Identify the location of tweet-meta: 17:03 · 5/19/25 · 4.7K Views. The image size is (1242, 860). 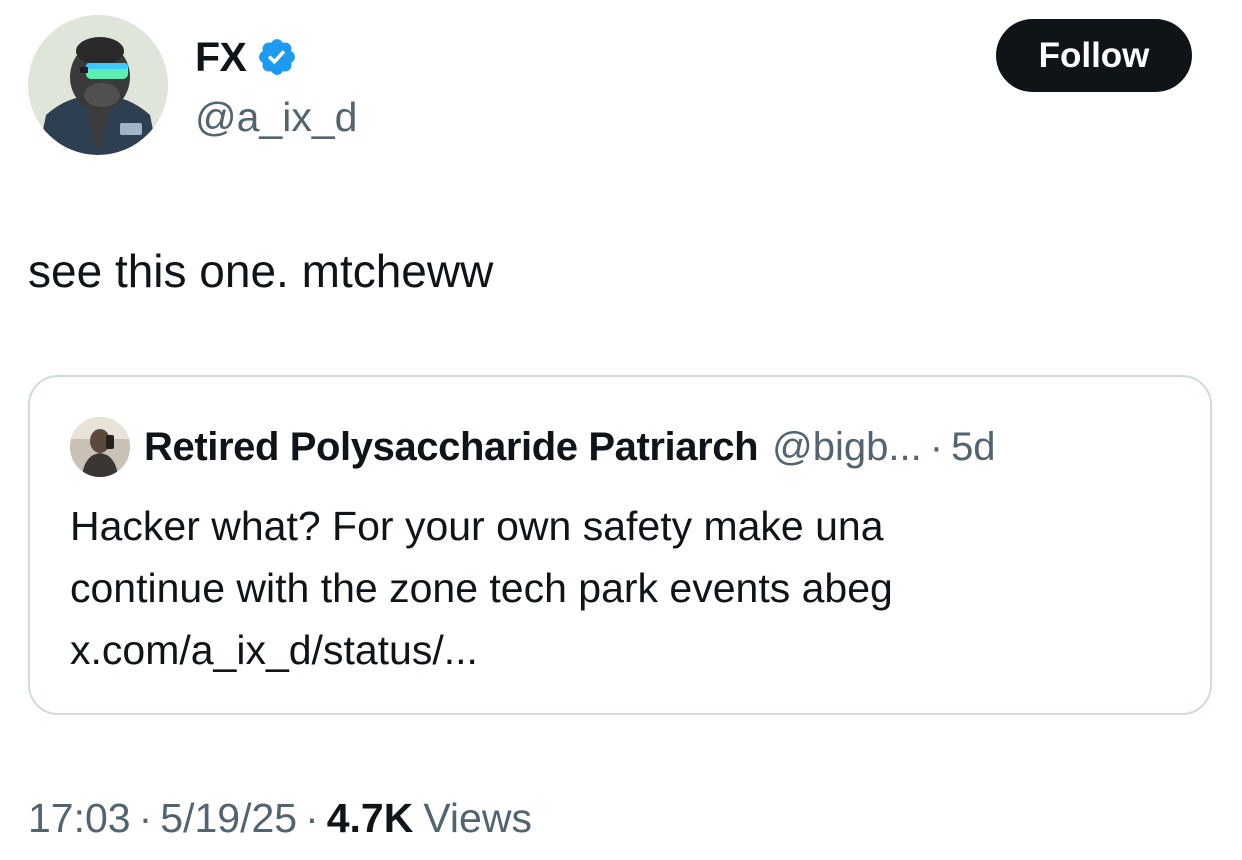
(280, 818).